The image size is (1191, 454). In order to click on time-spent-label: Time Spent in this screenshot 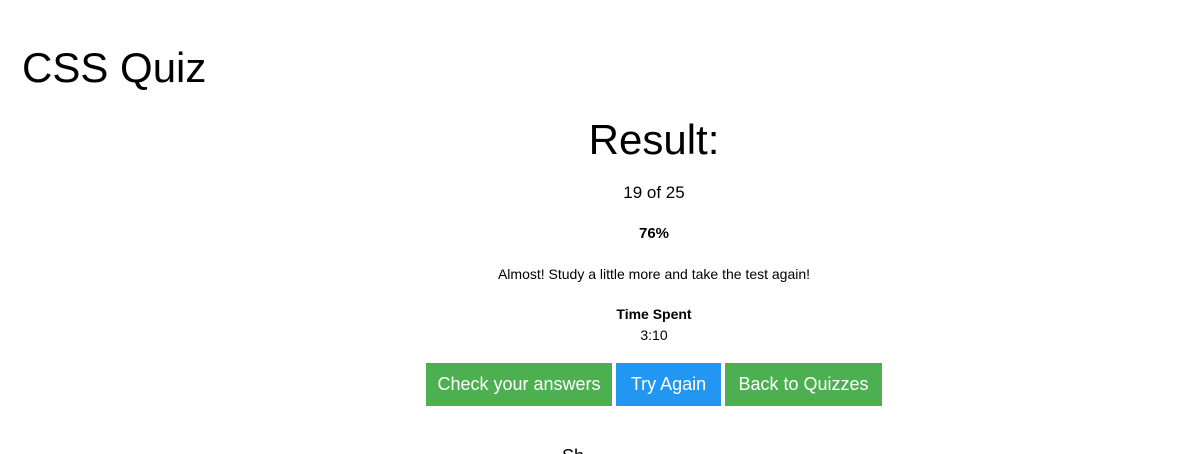, I will do `click(654, 314)`.